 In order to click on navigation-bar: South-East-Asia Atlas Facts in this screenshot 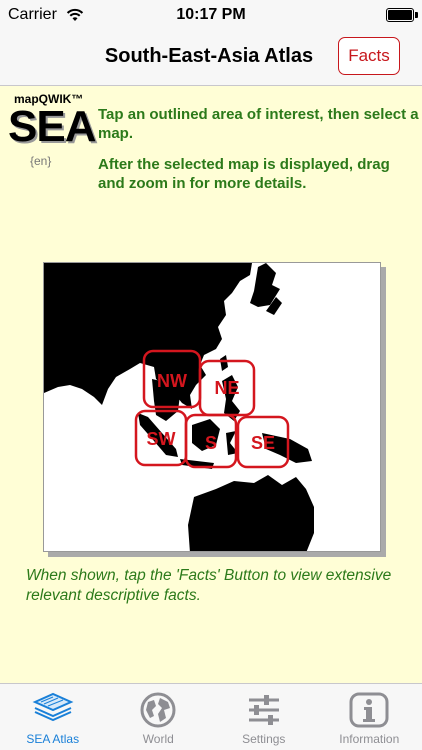, I will do `click(211, 58)`.